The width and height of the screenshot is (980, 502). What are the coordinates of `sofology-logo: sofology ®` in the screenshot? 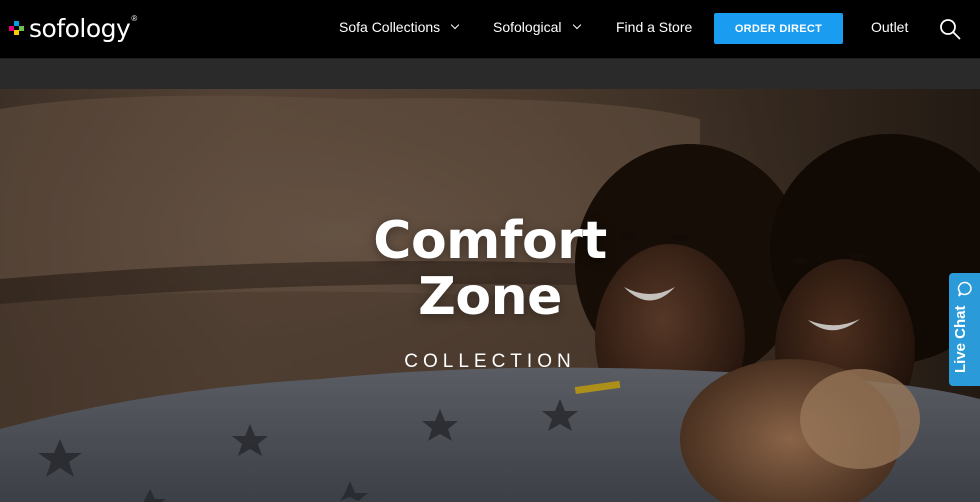 It's located at (73, 28).